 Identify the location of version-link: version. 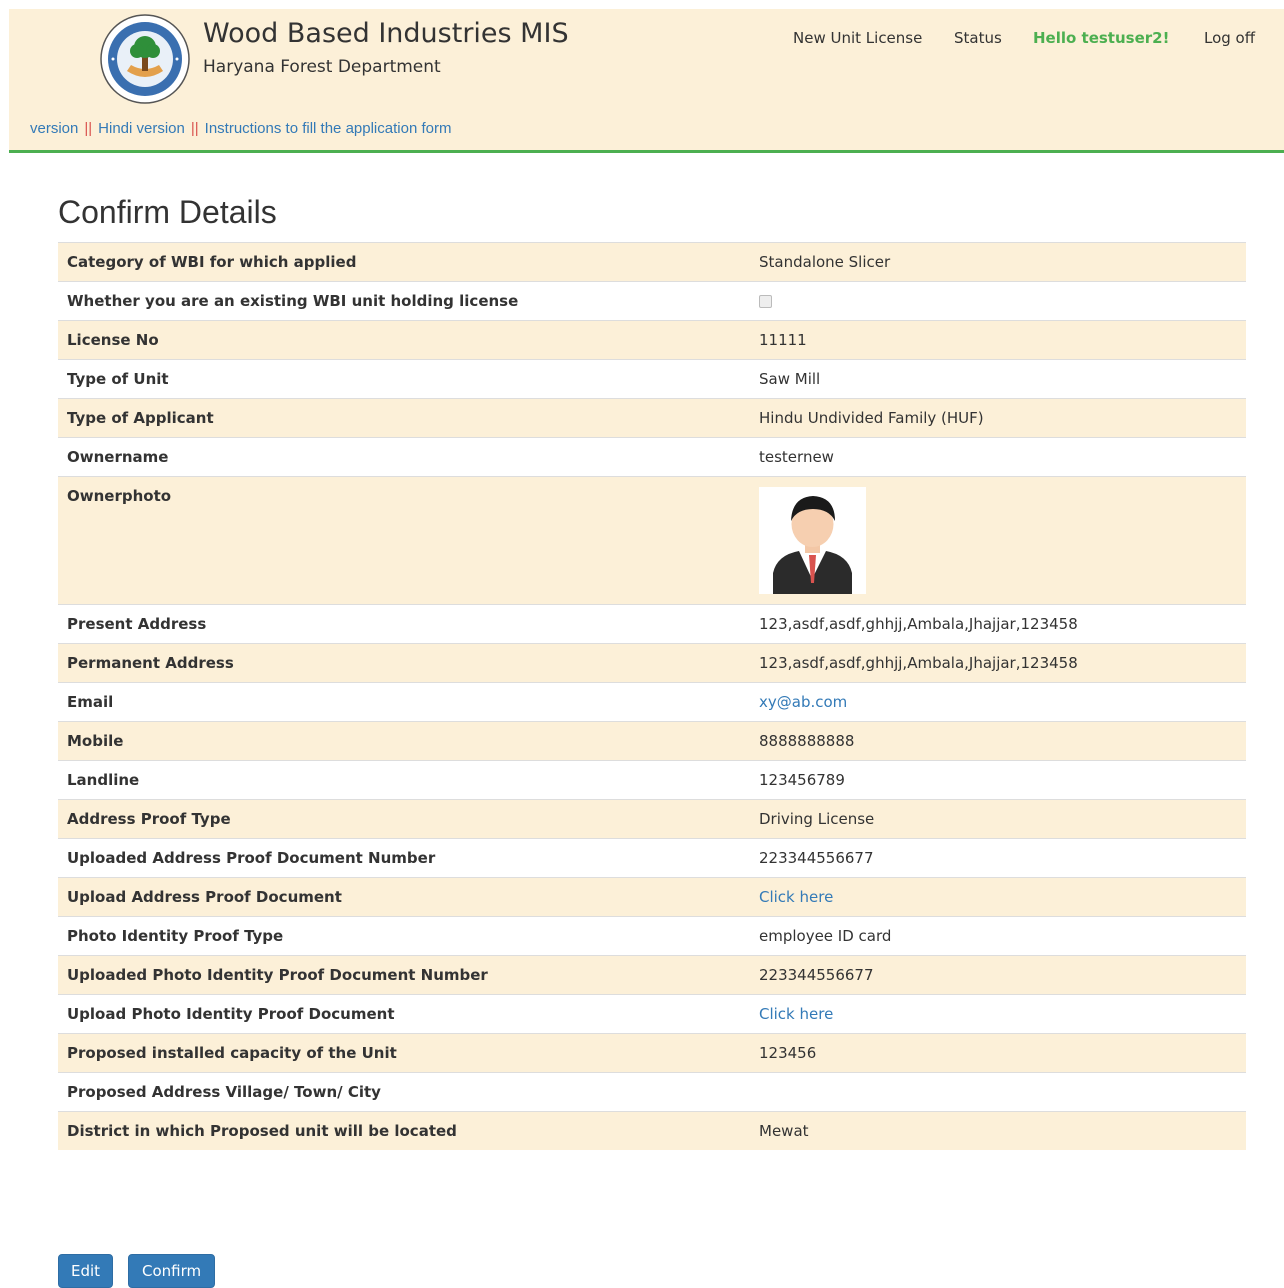
(54, 128).